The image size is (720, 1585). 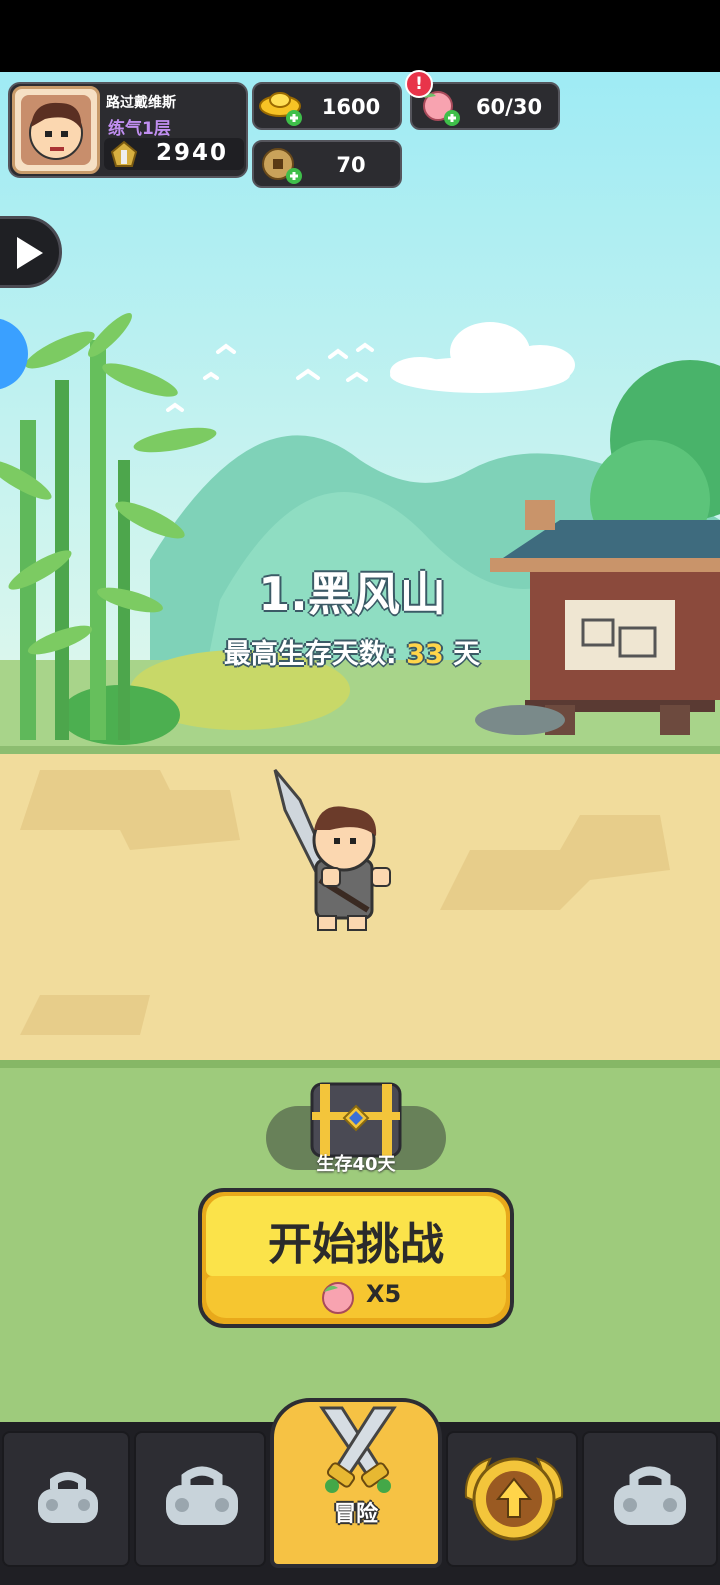 I want to click on best-survival-unit: 天, so click(x=467, y=654).